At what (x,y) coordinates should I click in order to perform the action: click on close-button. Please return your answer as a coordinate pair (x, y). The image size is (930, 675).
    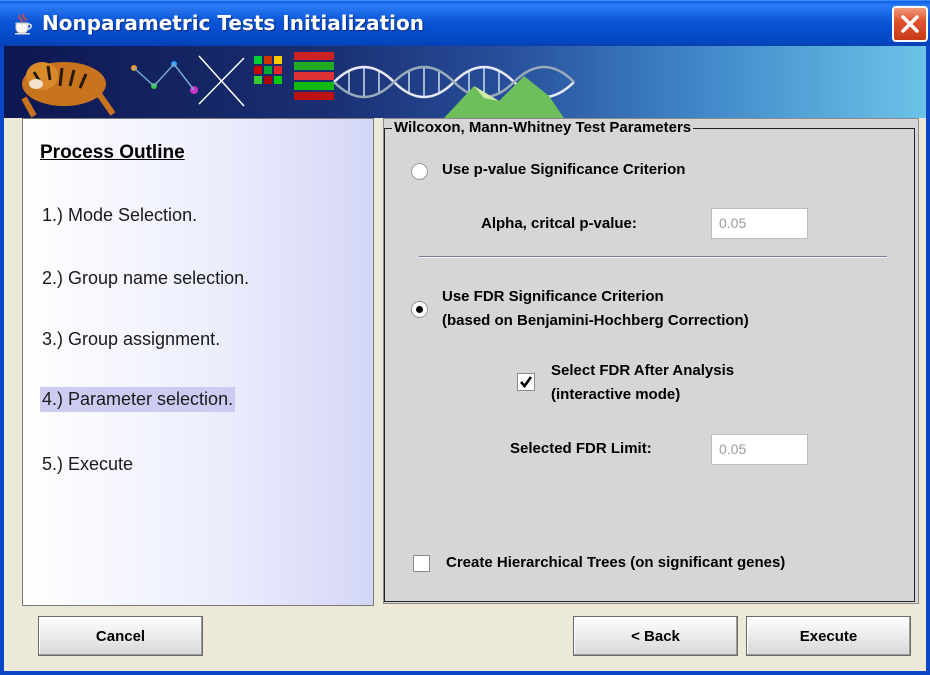
    Looking at the image, I should click on (910, 24).